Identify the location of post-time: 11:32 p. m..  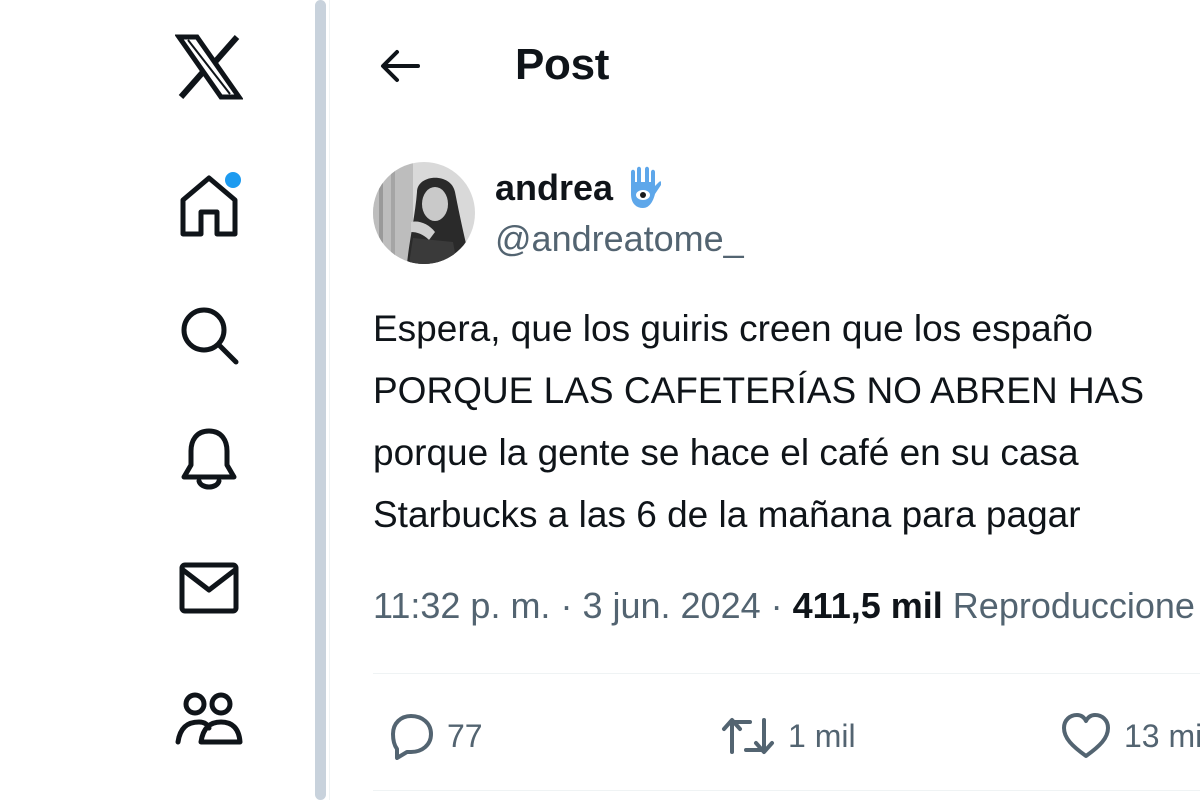
(461, 605).